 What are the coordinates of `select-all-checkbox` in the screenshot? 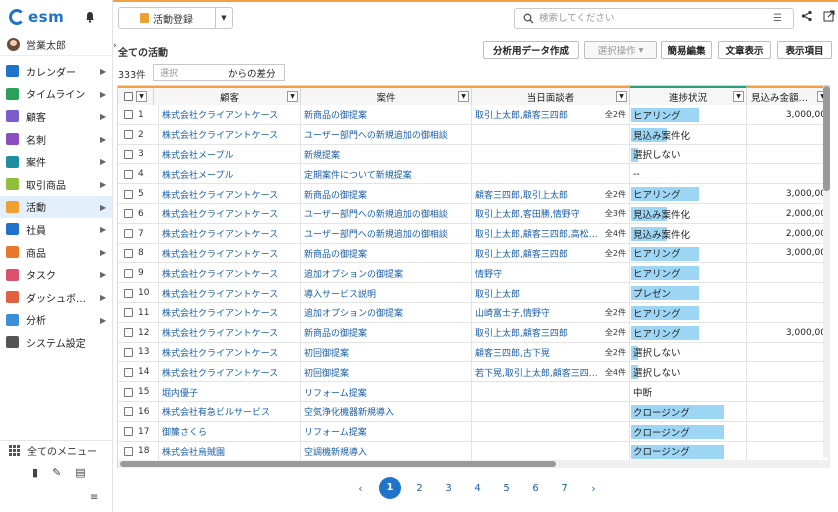 It's located at (128, 96).